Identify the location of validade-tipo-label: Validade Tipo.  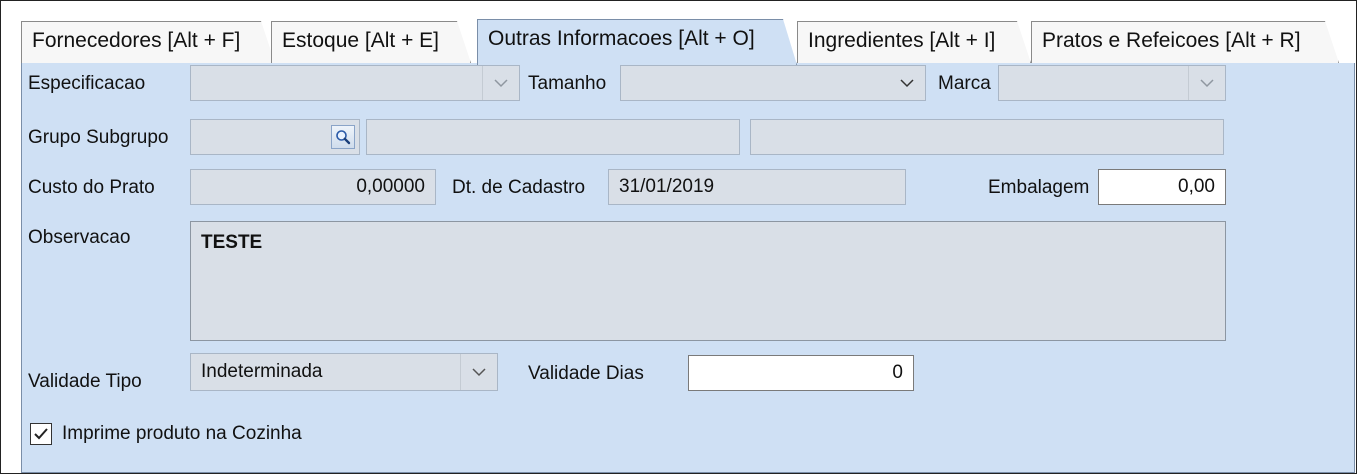
(85, 381).